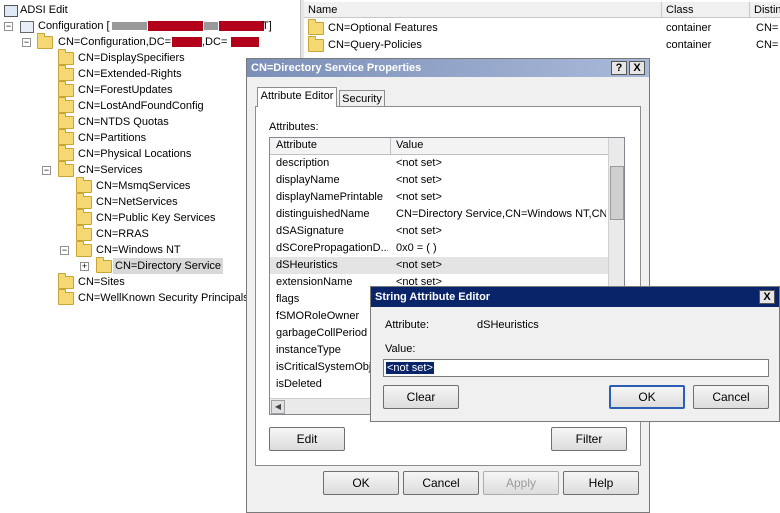 The image size is (780, 513). Describe the element at coordinates (383, 28) in the screenshot. I see `list-item-name: CN=Optional Features` at that location.